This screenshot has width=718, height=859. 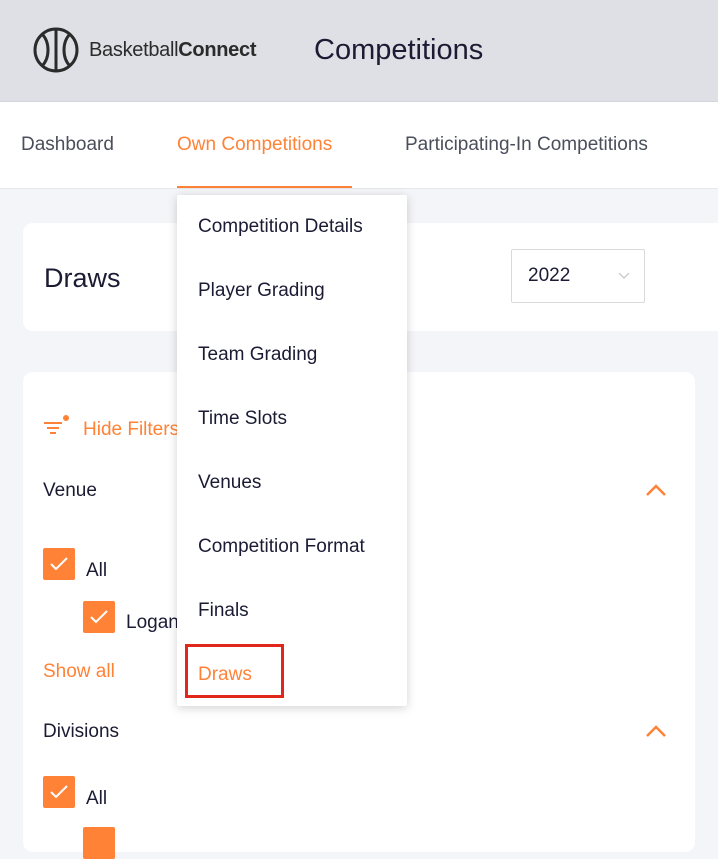 I want to click on divisions-section-title: Divisions, so click(x=81, y=731).